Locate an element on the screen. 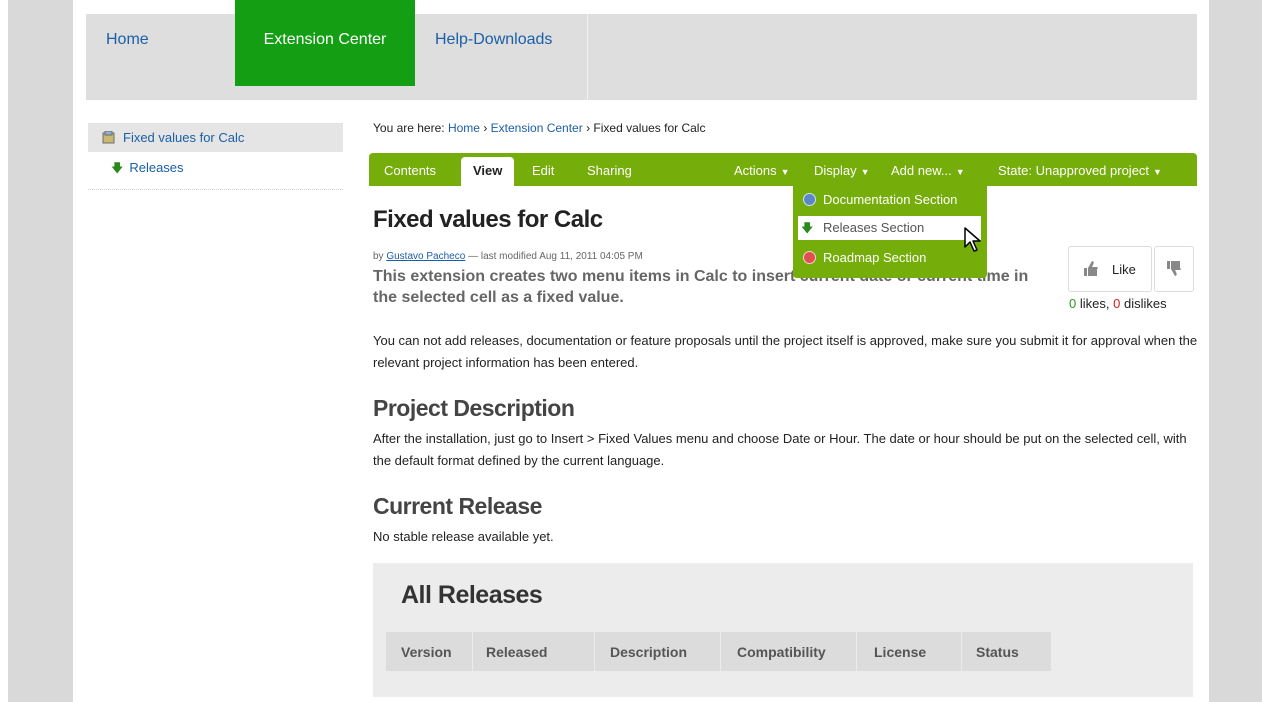  last-modified: — last modified Aug 11, 2011 04:05 PM is located at coordinates (555, 256).